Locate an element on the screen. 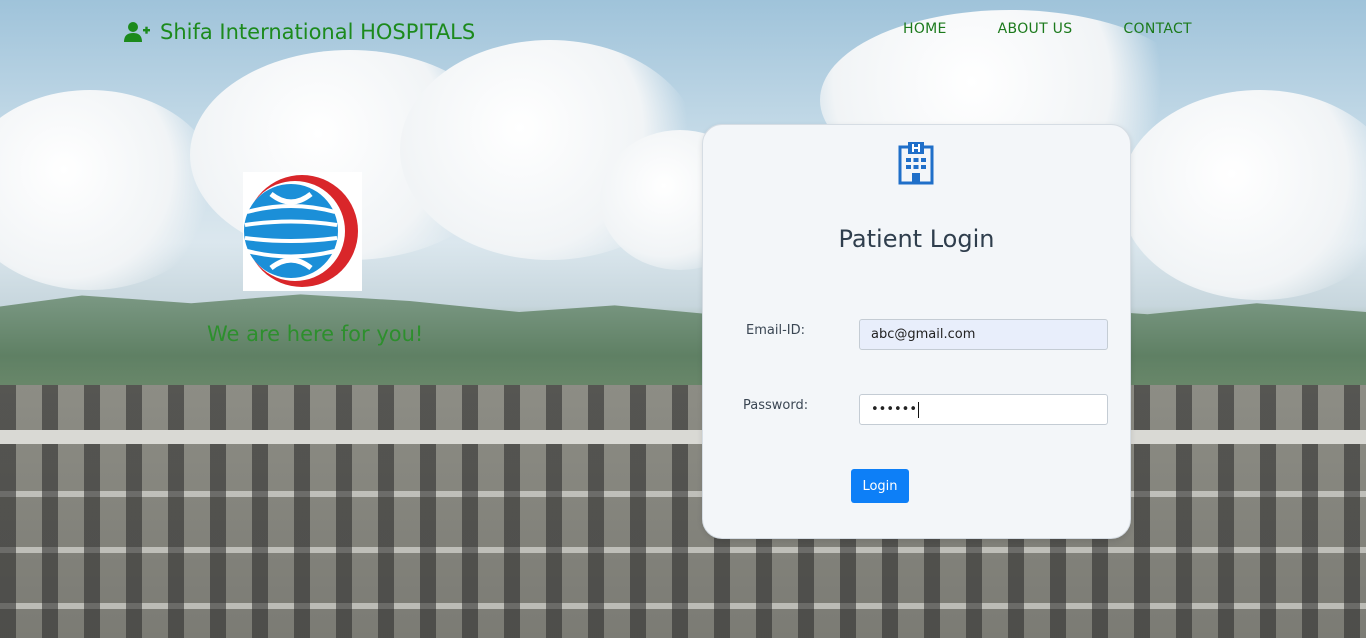  hospital-globe-logo is located at coordinates (301, 231).